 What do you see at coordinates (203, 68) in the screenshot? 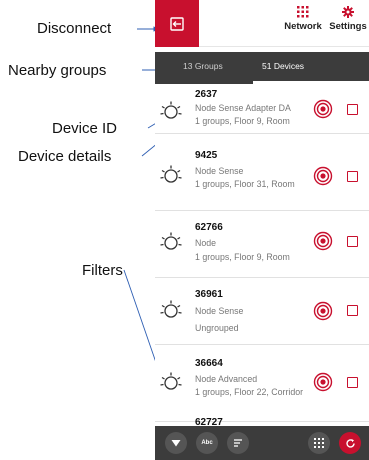
I see `tab-groups: 13 Groups` at bounding box center [203, 68].